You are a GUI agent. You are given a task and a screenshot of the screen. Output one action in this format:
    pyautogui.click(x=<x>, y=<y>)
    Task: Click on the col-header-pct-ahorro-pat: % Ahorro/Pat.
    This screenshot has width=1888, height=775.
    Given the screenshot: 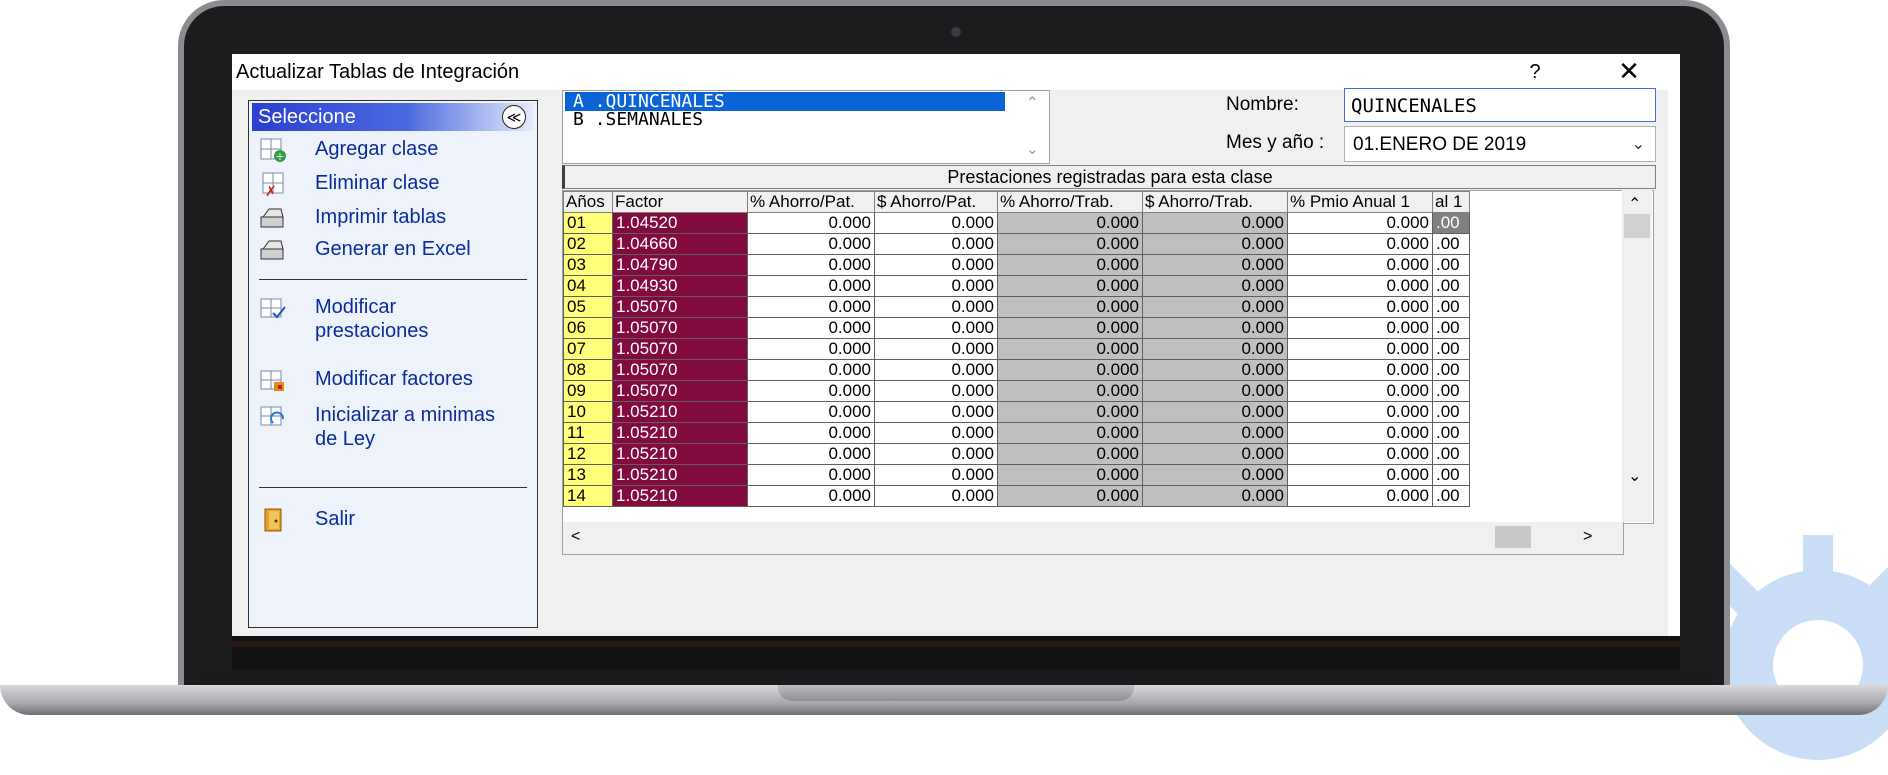 What is the action you would take?
    pyautogui.click(x=811, y=202)
    